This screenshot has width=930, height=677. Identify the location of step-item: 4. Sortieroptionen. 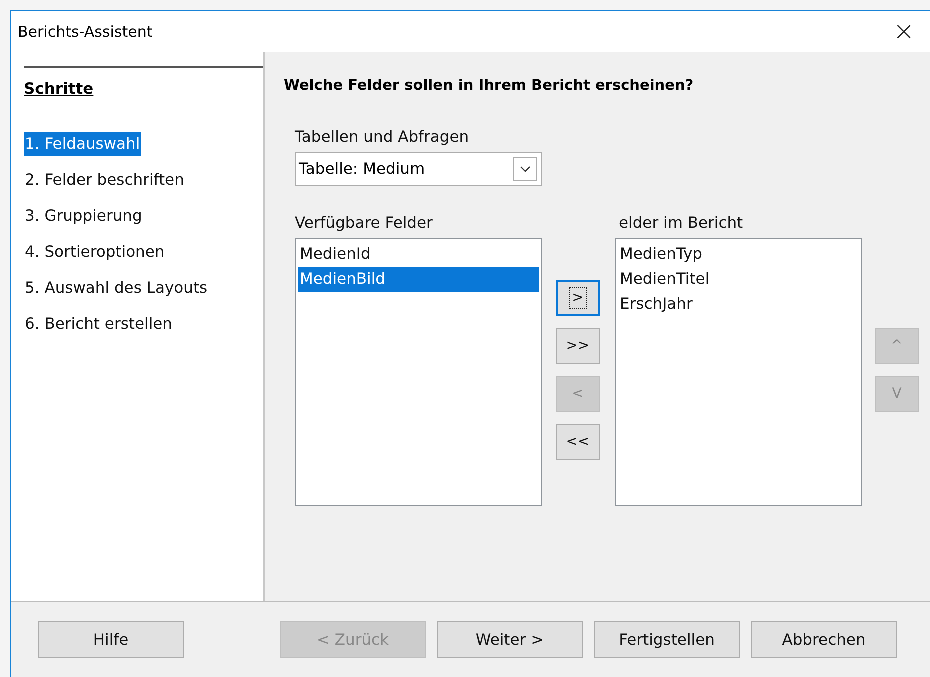
(95, 252).